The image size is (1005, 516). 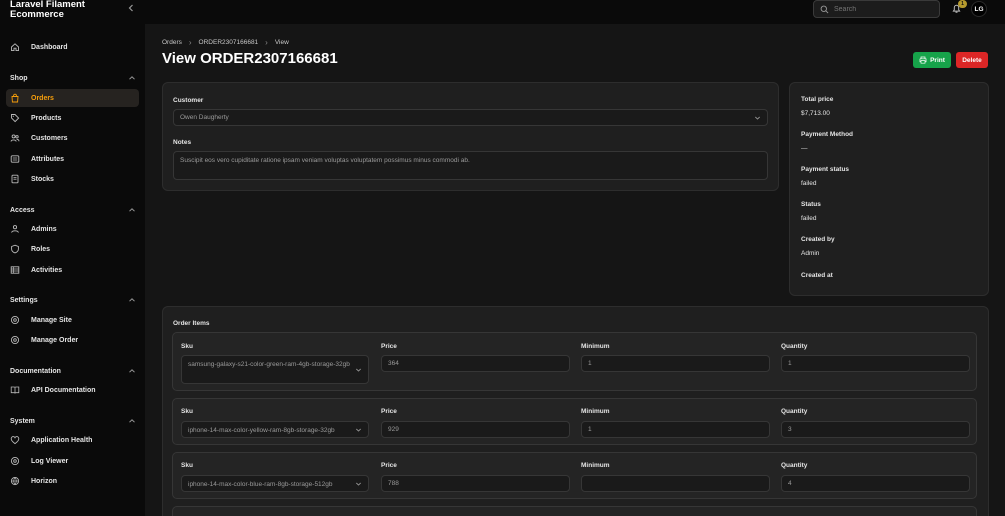 What do you see at coordinates (72, 138) in the screenshot?
I see `sidebar-item-customers: Customers` at bounding box center [72, 138].